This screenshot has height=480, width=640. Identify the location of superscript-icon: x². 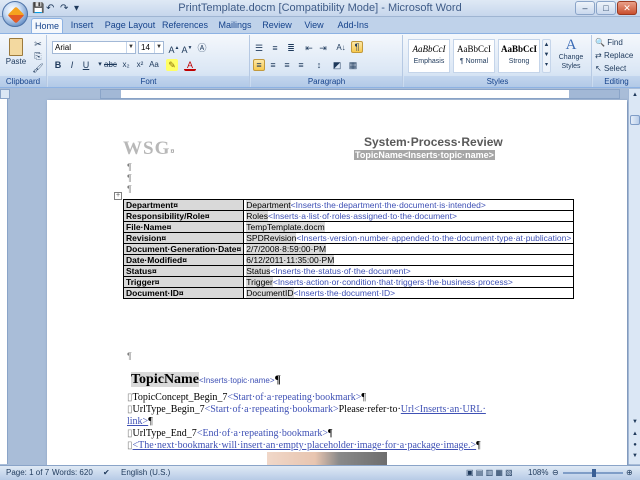
(140, 65).